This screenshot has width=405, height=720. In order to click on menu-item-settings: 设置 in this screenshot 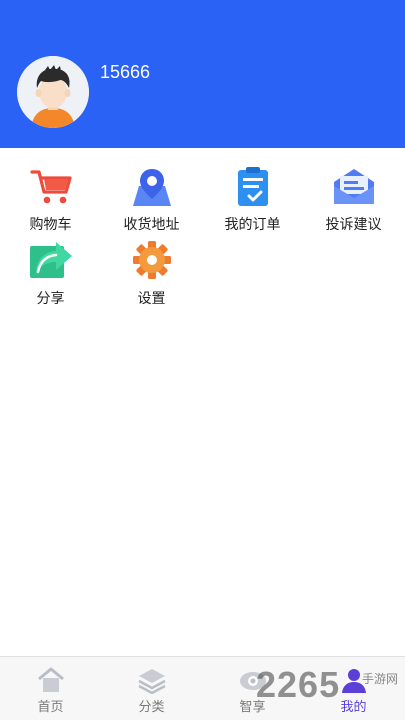, I will do `click(151, 274)`.